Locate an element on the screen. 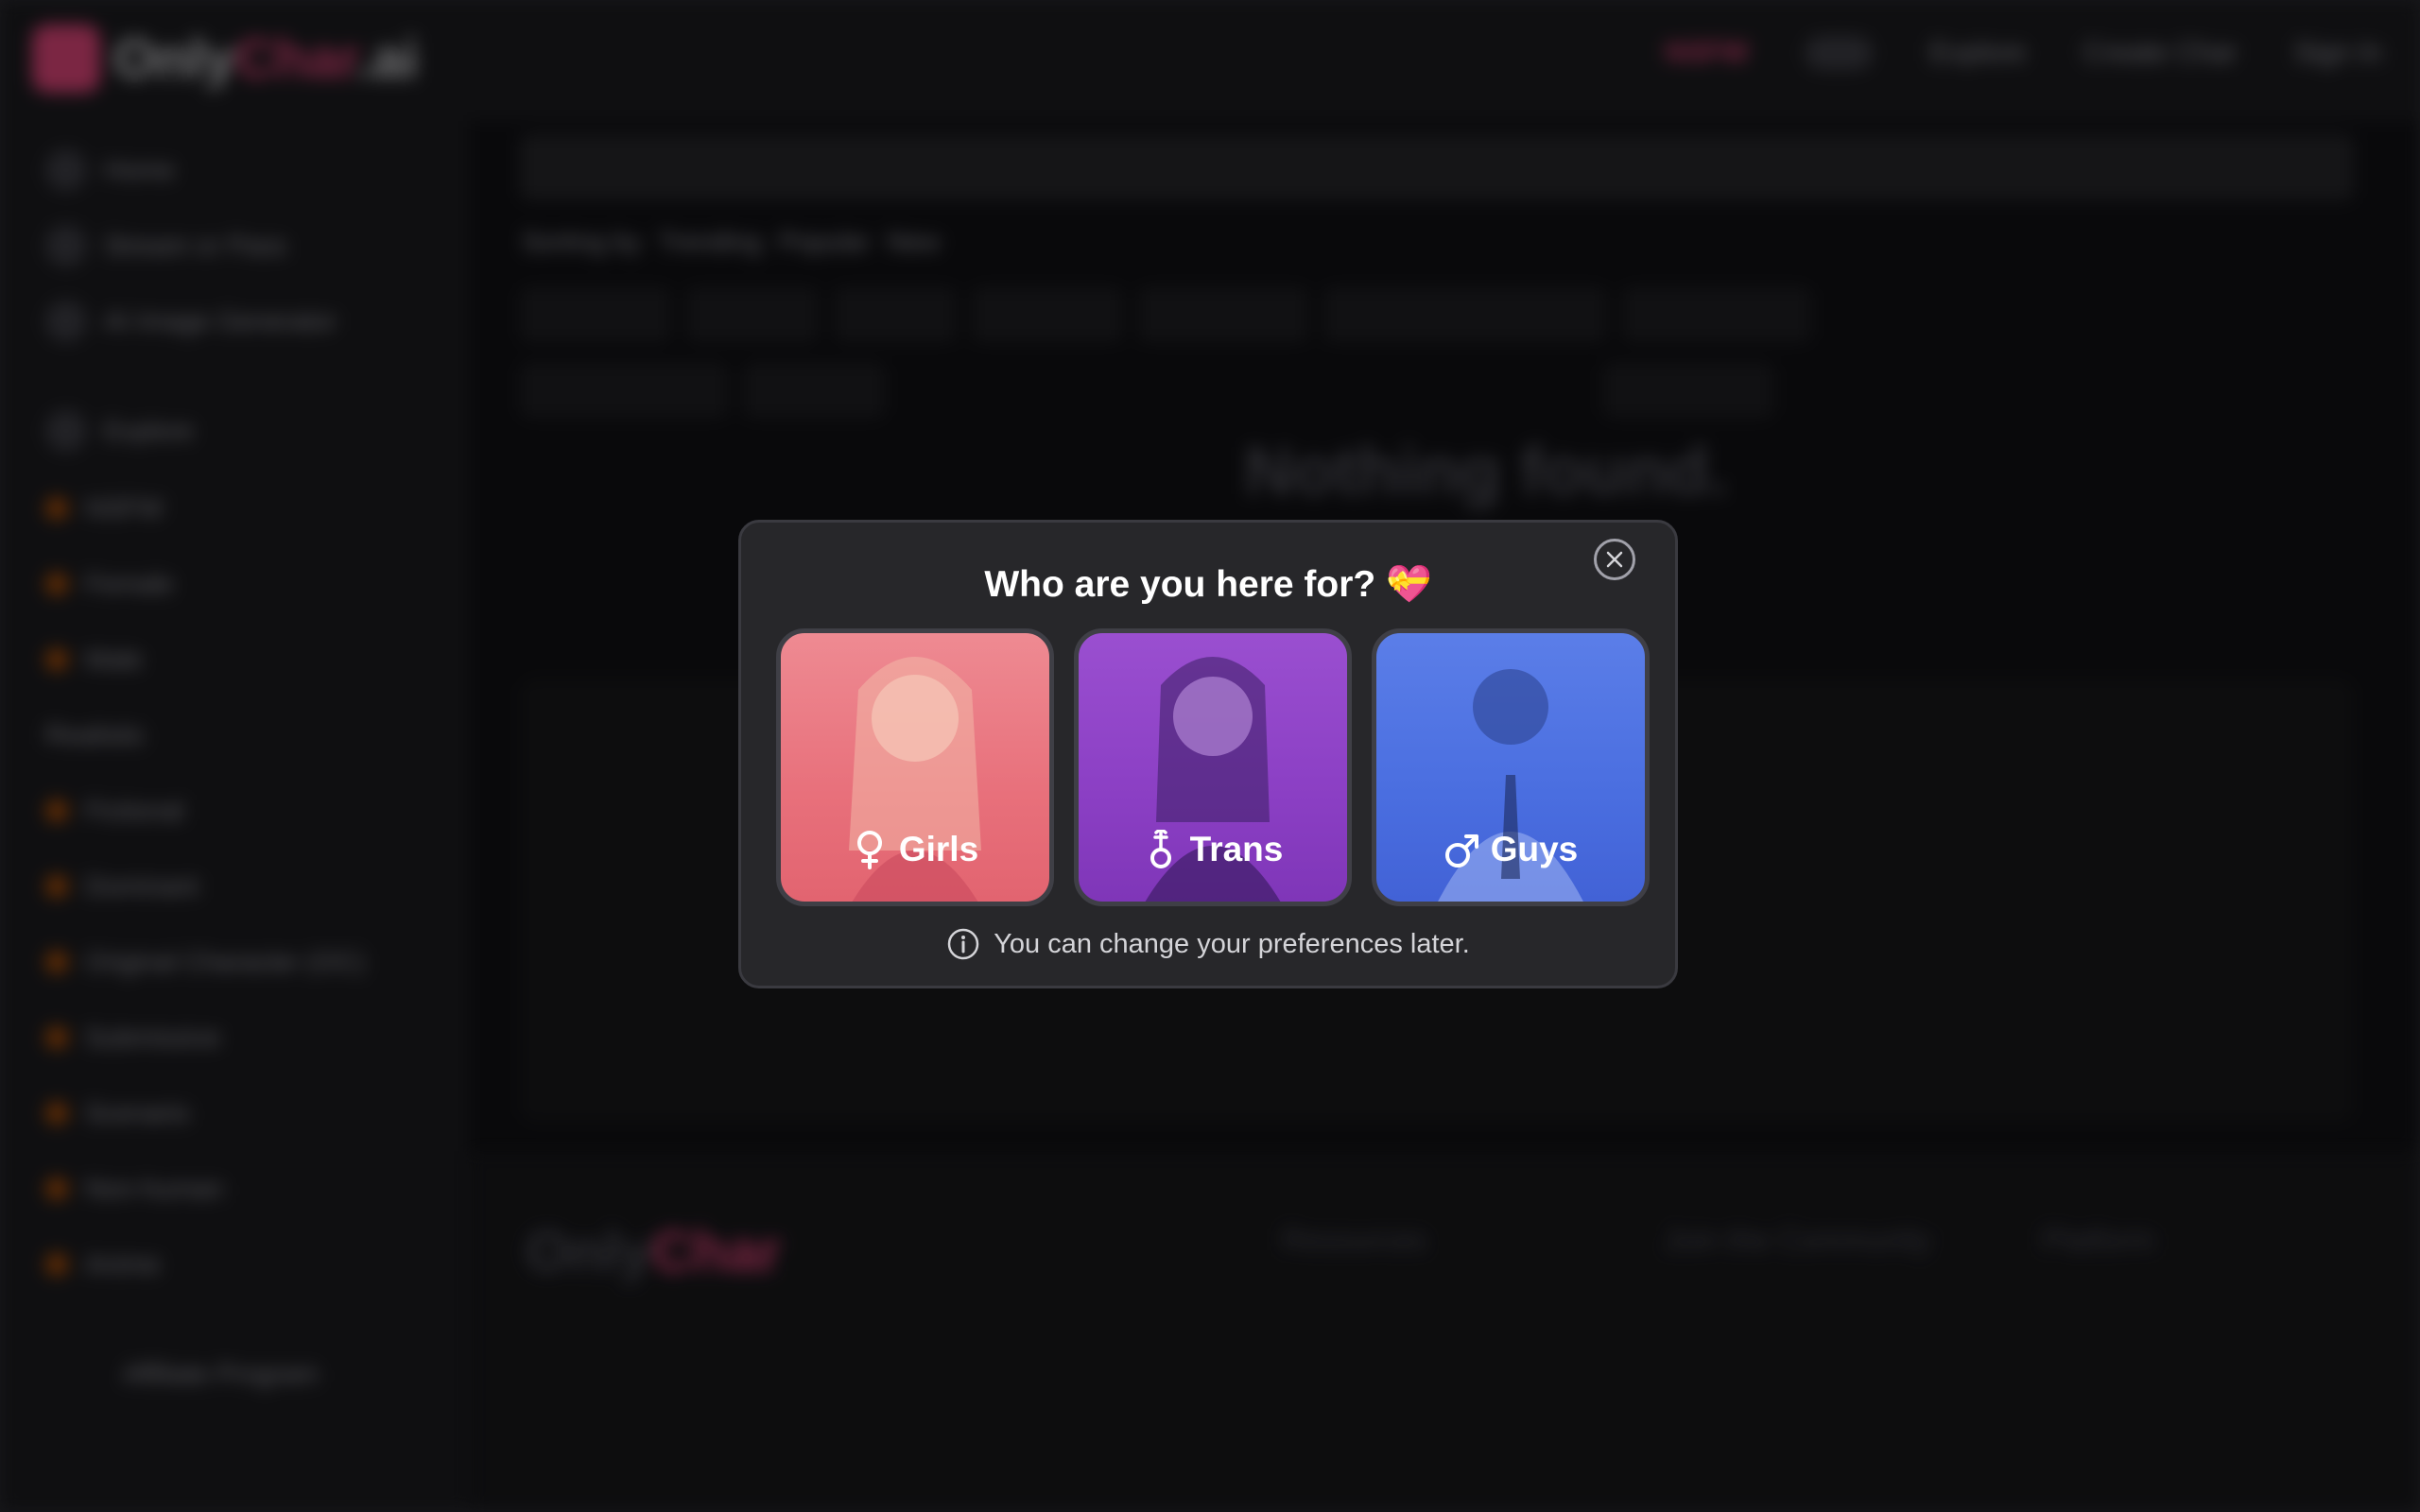 This screenshot has width=2420, height=1512. close-icon is located at coordinates (1615, 559).